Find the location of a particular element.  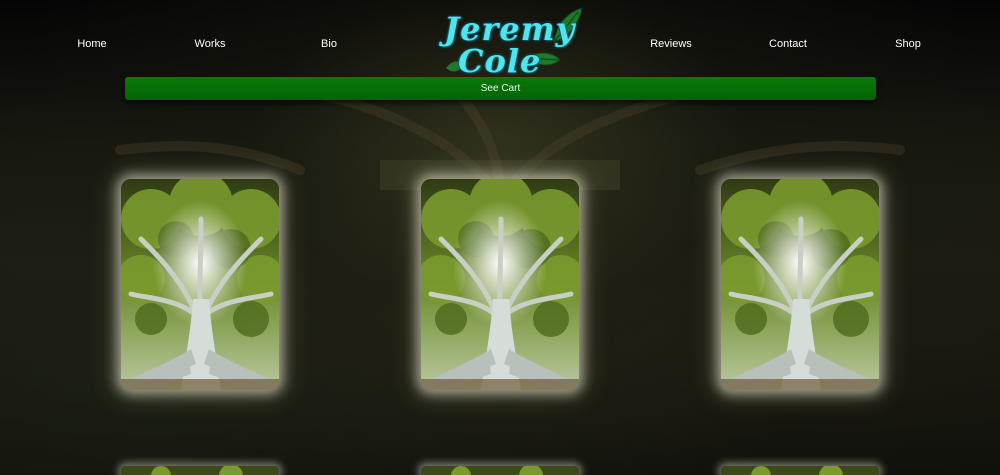

nav-shop: Shop is located at coordinates (908, 44).